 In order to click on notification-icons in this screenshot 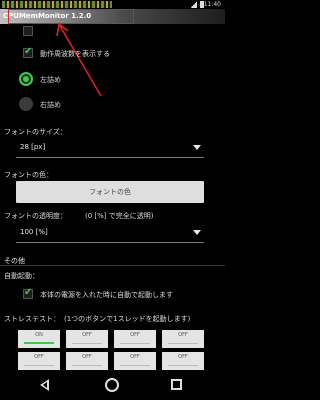, I will do `click(57, 4)`.